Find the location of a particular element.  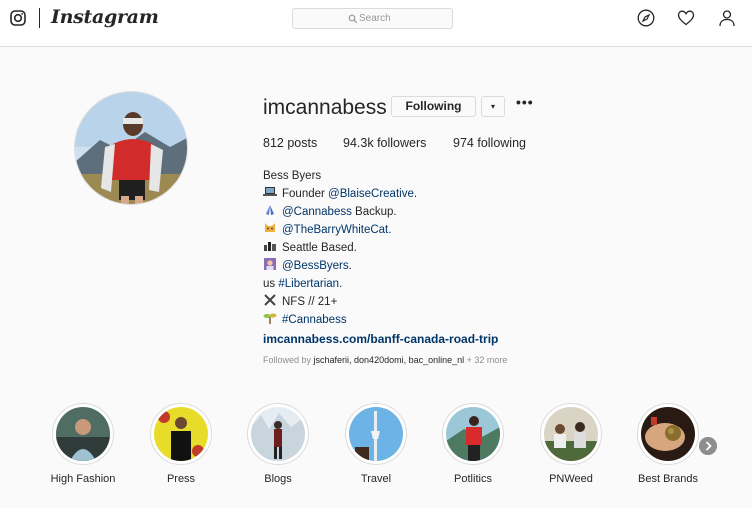

bio-line-founder: Founder @BlaiseCreative. is located at coordinates (380, 194).